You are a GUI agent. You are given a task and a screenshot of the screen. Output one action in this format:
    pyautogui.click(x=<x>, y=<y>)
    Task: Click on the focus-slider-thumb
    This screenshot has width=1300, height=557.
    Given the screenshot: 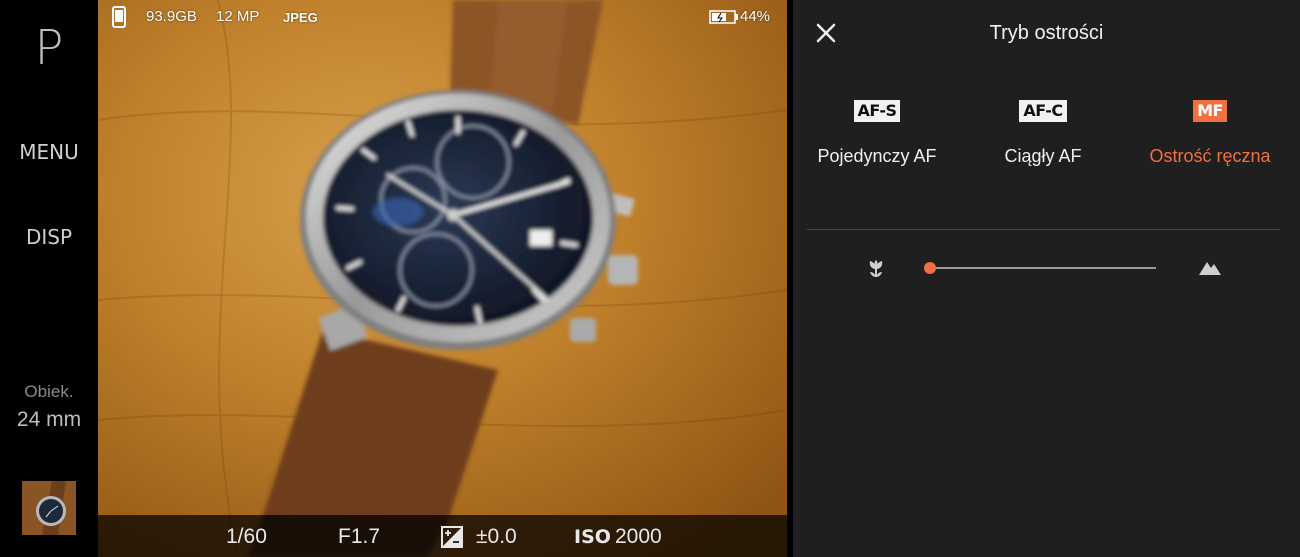 What is the action you would take?
    pyautogui.click(x=930, y=268)
    